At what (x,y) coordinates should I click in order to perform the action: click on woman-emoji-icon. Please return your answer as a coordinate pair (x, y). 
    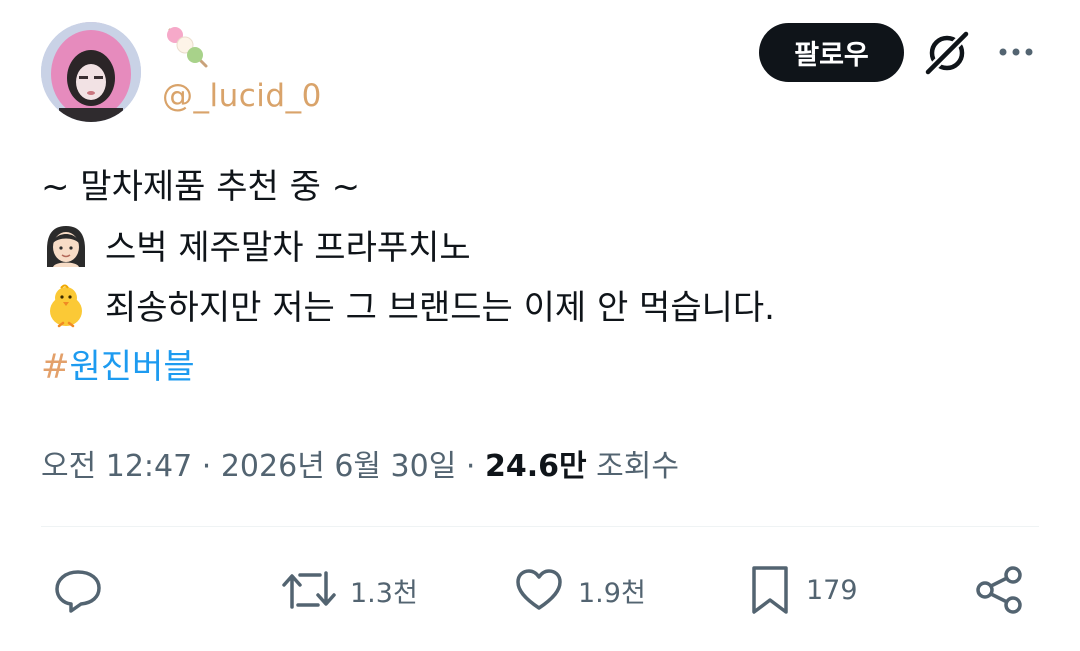
    Looking at the image, I should click on (66, 246).